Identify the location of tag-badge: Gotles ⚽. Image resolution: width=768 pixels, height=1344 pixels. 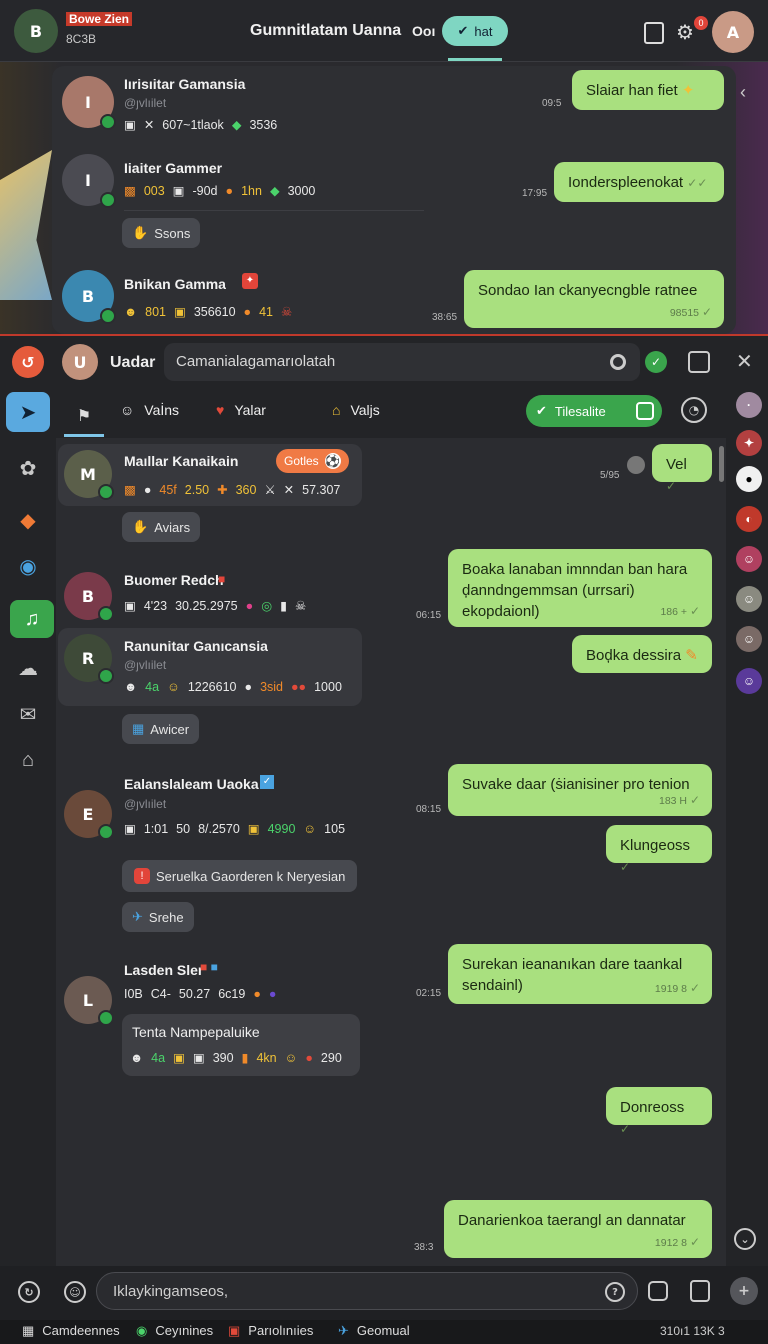
(312, 461).